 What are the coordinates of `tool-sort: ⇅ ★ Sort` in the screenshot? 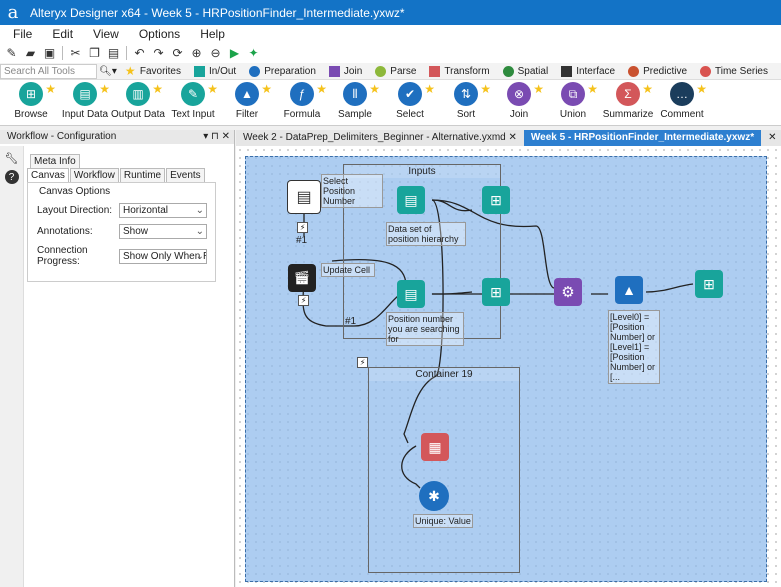 It's located at (466, 101).